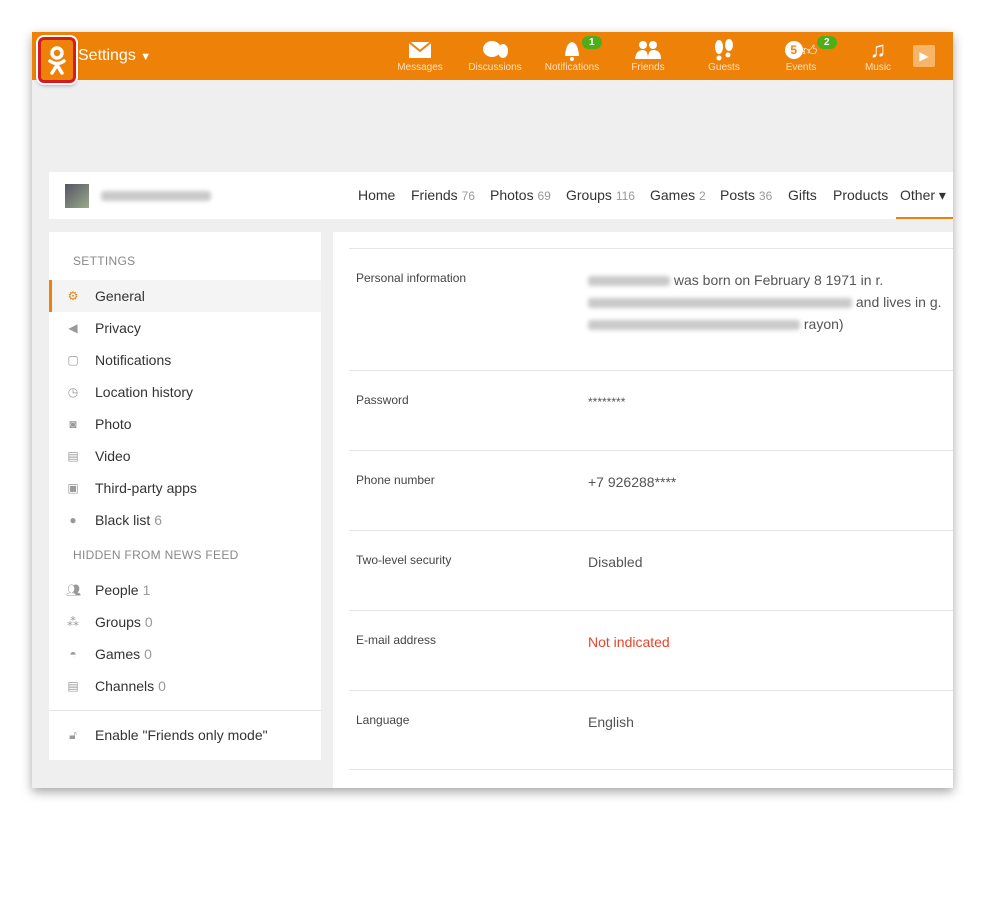 The height and width of the screenshot is (901, 985). What do you see at coordinates (651, 570) in the screenshot?
I see `row-two-level-security: Two-level security Disabled` at bounding box center [651, 570].